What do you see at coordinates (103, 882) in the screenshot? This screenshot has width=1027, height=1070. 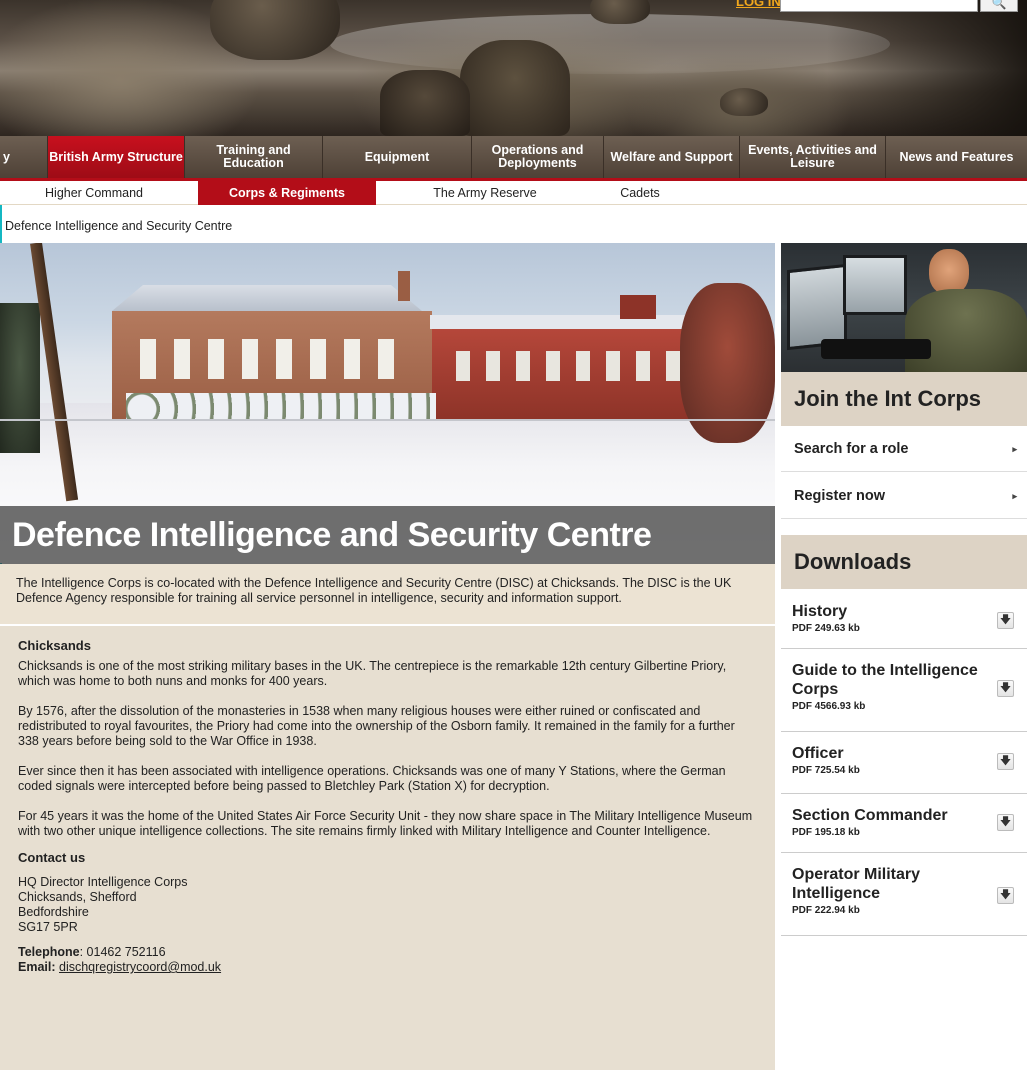 I see `address-line: HQ Director Intelligence Corps` at bounding box center [103, 882].